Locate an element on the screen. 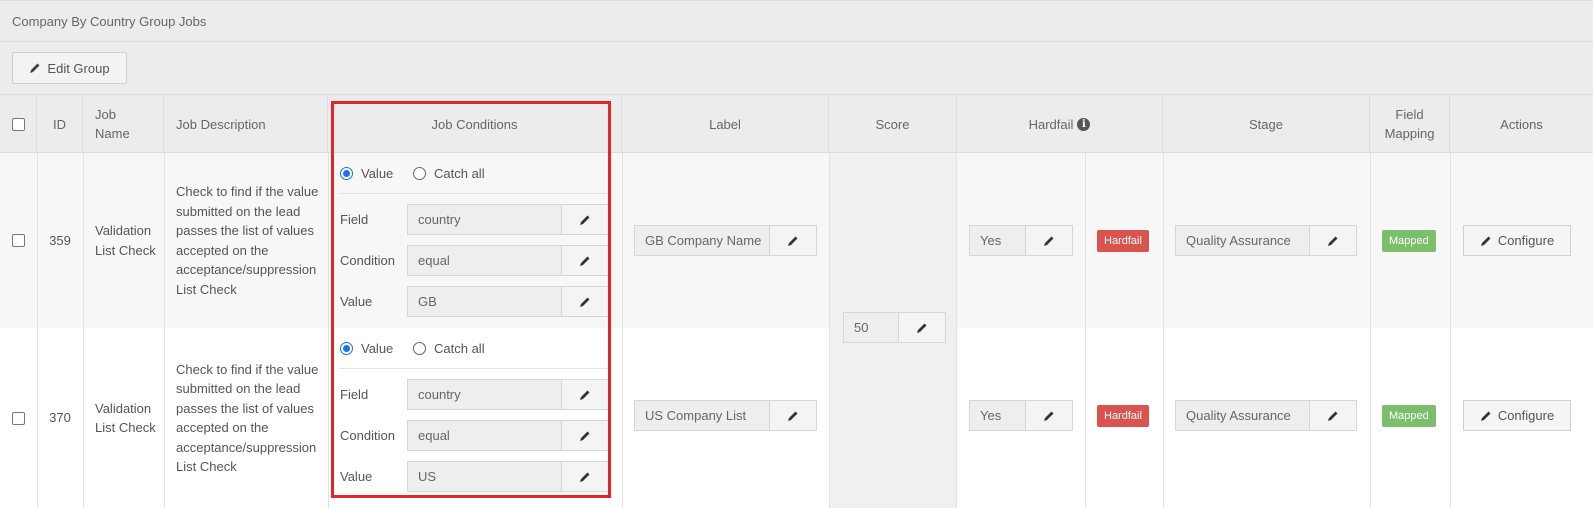 This screenshot has height=508, width=1593. label-value: GB Company Name is located at coordinates (702, 240).